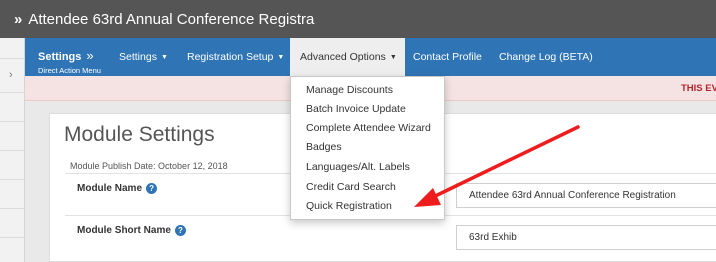 The image size is (716, 262). What do you see at coordinates (502, 163) in the screenshot?
I see `annotation-arrow-shaft` at bounding box center [502, 163].